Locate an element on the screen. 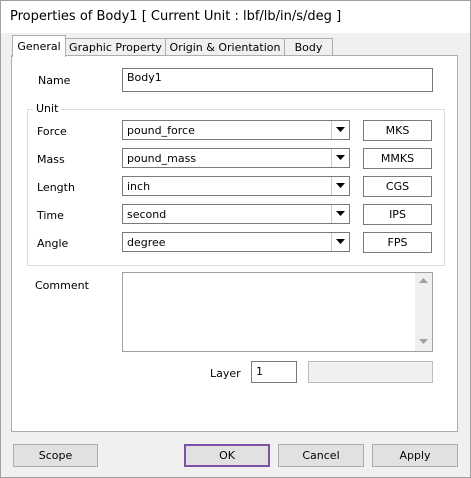  tab-general: General is located at coordinates (39, 46).